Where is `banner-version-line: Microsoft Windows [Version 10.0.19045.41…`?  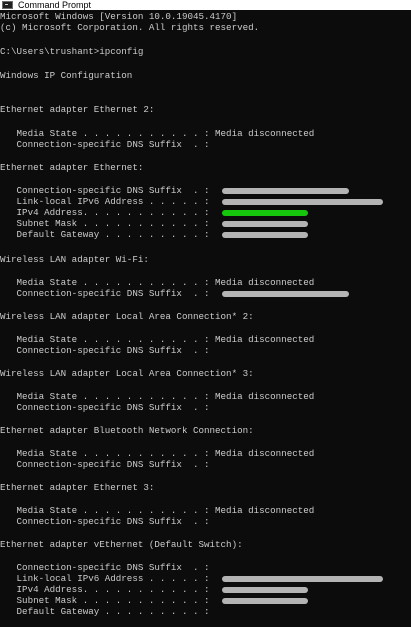 banner-version-line: Microsoft Windows [Version 10.0.19045.41… is located at coordinates (119, 16).